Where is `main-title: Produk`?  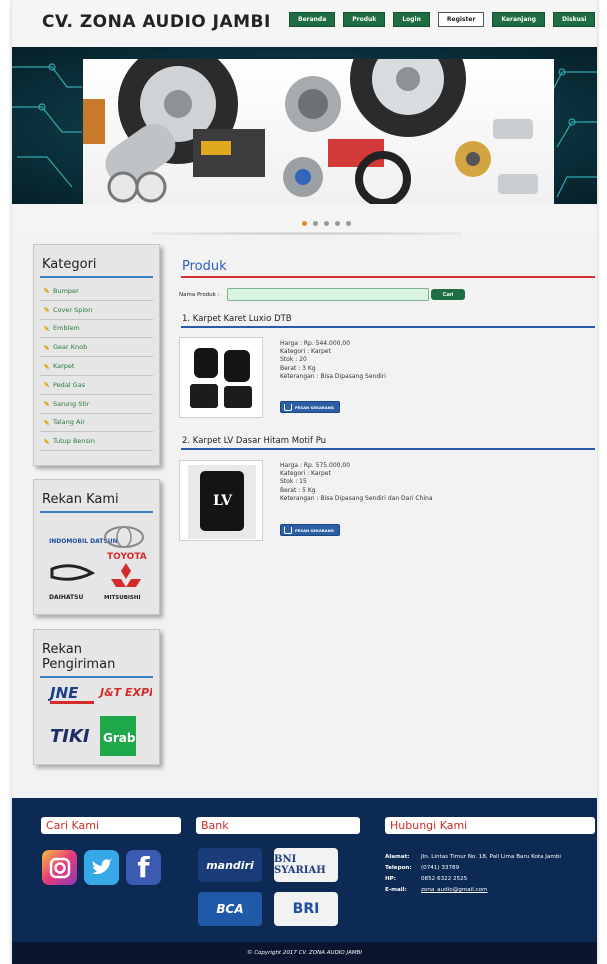 main-title: Produk is located at coordinates (204, 266).